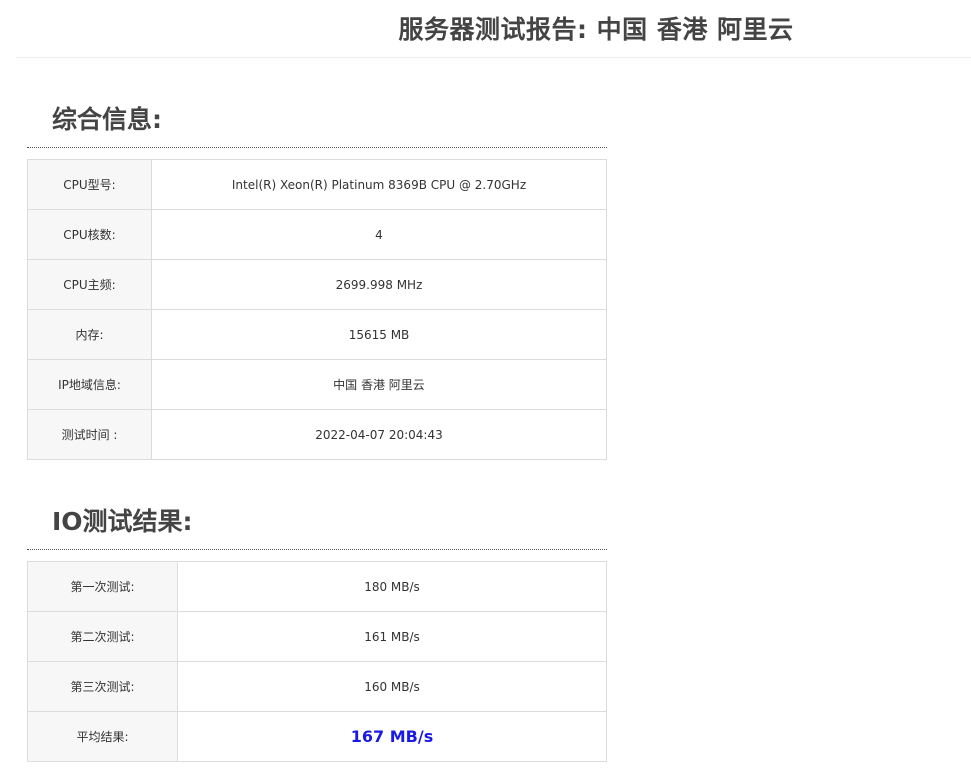 The image size is (971, 776). I want to click on row-value: 2022-04-07 20:04:43, so click(379, 434).